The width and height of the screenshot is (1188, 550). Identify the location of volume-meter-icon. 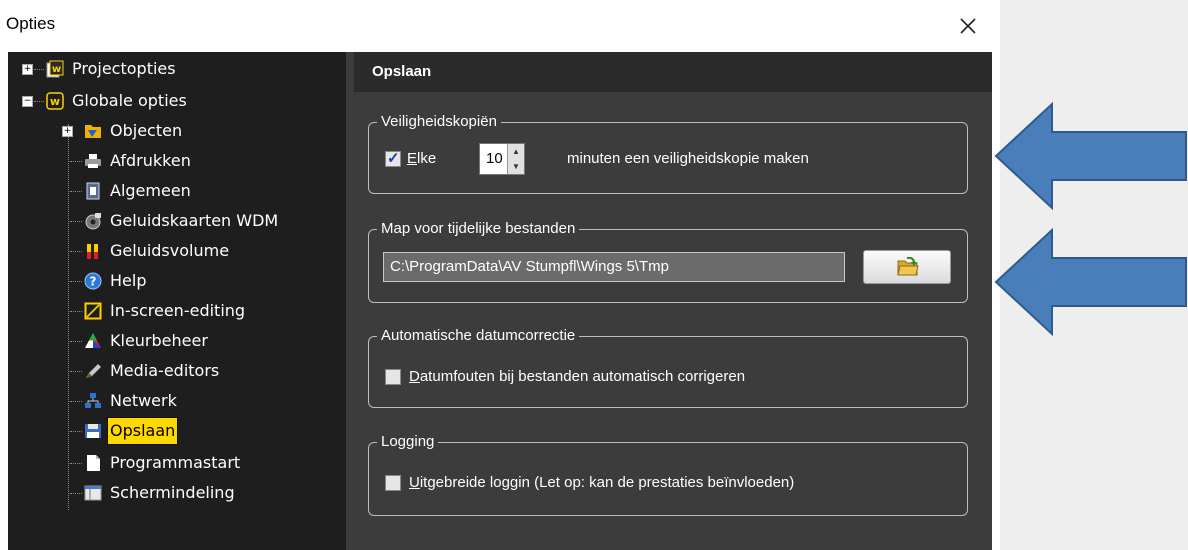
(92, 251).